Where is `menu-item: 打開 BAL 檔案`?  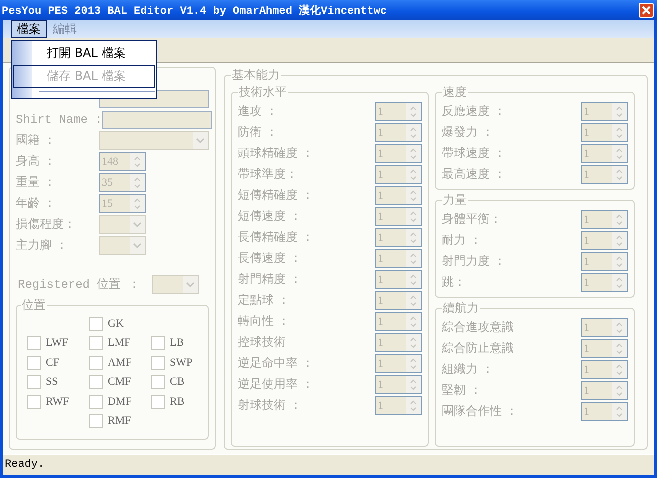
menu-item: 打開 BAL 檔案 is located at coordinates (84, 53).